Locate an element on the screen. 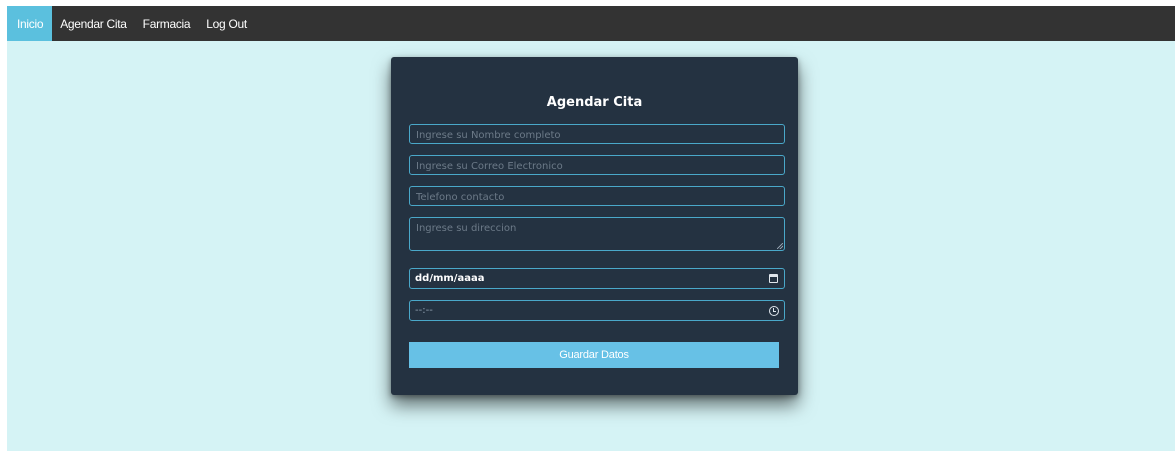 This screenshot has width=1175, height=451. form-title: Agendar Cita is located at coordinates (594, 102).